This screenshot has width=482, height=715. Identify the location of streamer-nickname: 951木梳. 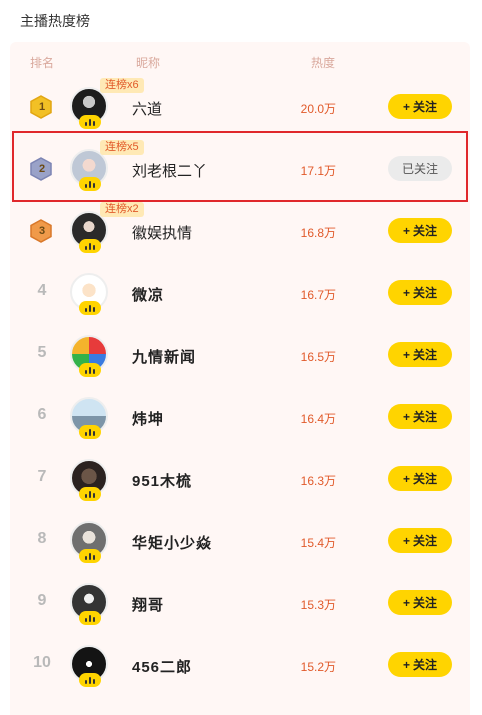
(162, 480).